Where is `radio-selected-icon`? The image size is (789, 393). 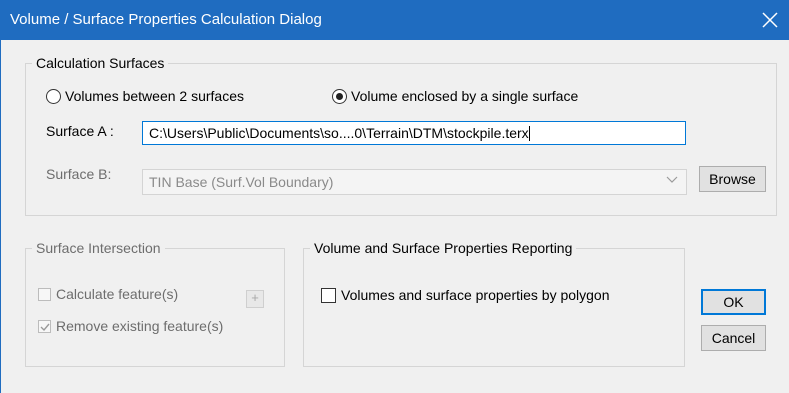 radio-selected-icon is located at coordinates (339, 96).